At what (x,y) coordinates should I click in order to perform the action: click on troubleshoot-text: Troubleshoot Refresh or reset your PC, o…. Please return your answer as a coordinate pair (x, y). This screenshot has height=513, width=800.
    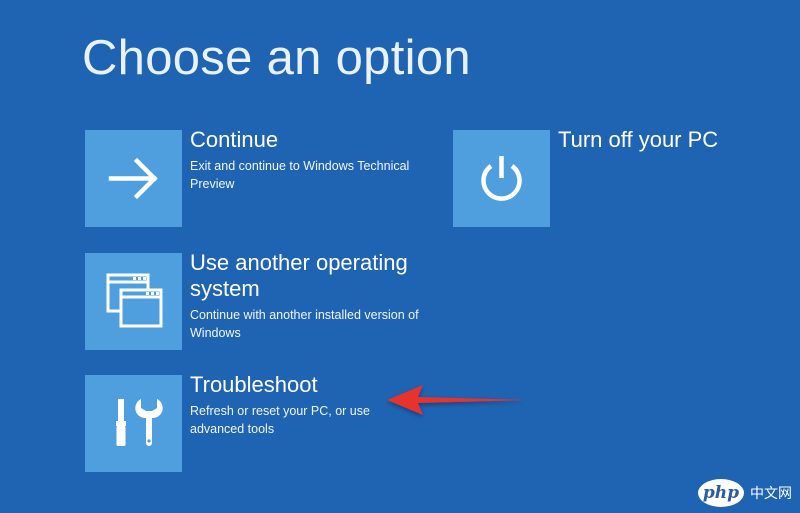
    Looking at the image, I should click on (285, 405).